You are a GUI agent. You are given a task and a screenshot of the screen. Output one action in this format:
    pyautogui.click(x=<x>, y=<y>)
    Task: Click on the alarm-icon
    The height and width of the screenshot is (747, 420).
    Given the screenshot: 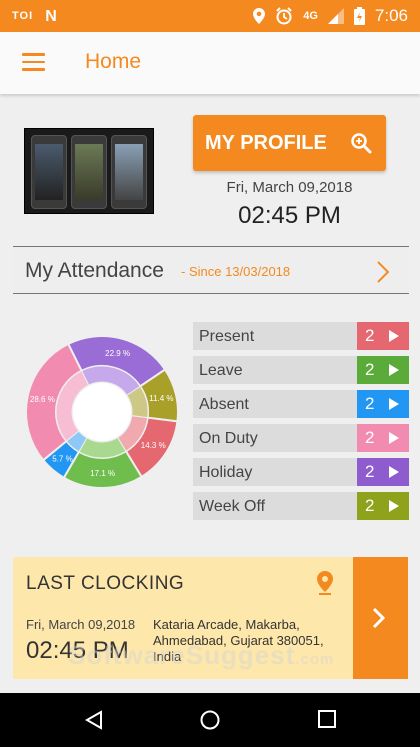 What is the action you would take?
    pyautogui.click(x=284, y=16)
    